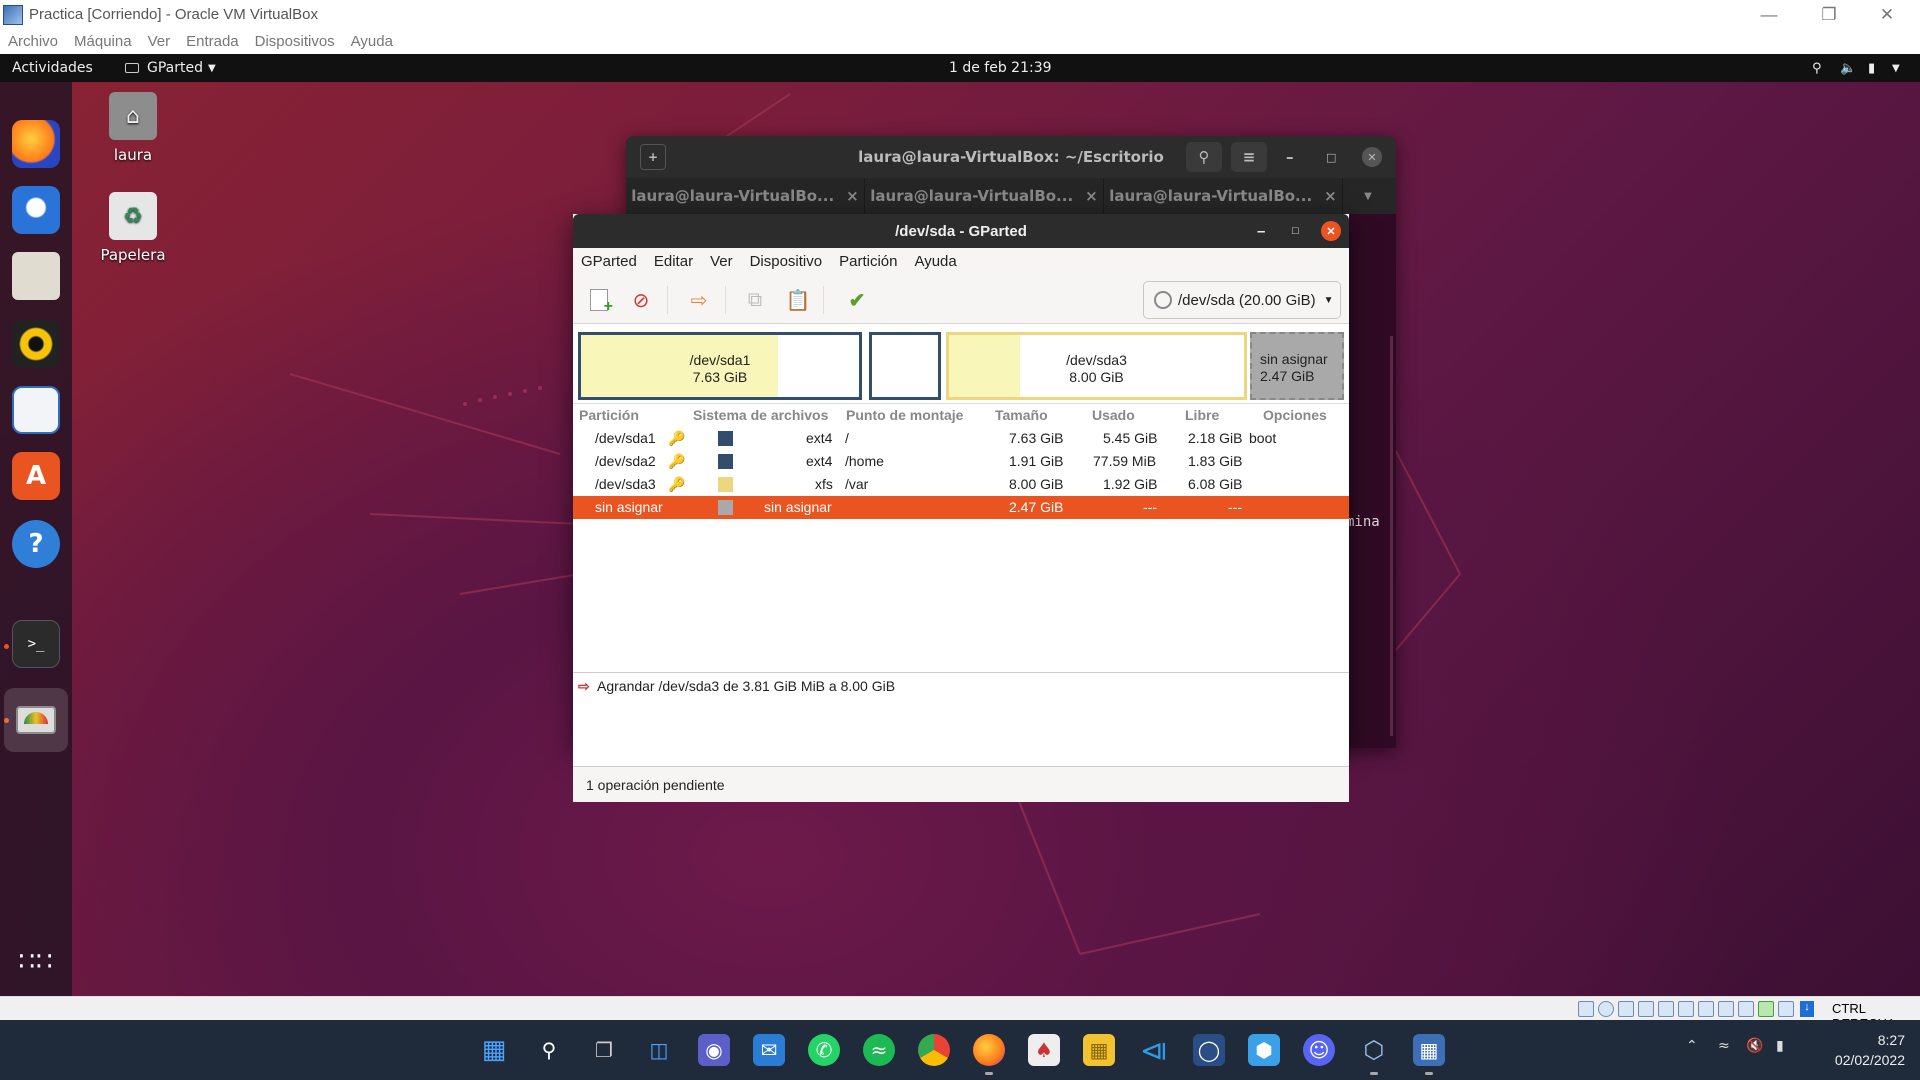 Image resolution: width=1920 pixels, height=1080 pixels. What do you see at coordinates (673, 261) in the screenshot?
I see `menu-editar: Editar` at bounding box center [673, 261].